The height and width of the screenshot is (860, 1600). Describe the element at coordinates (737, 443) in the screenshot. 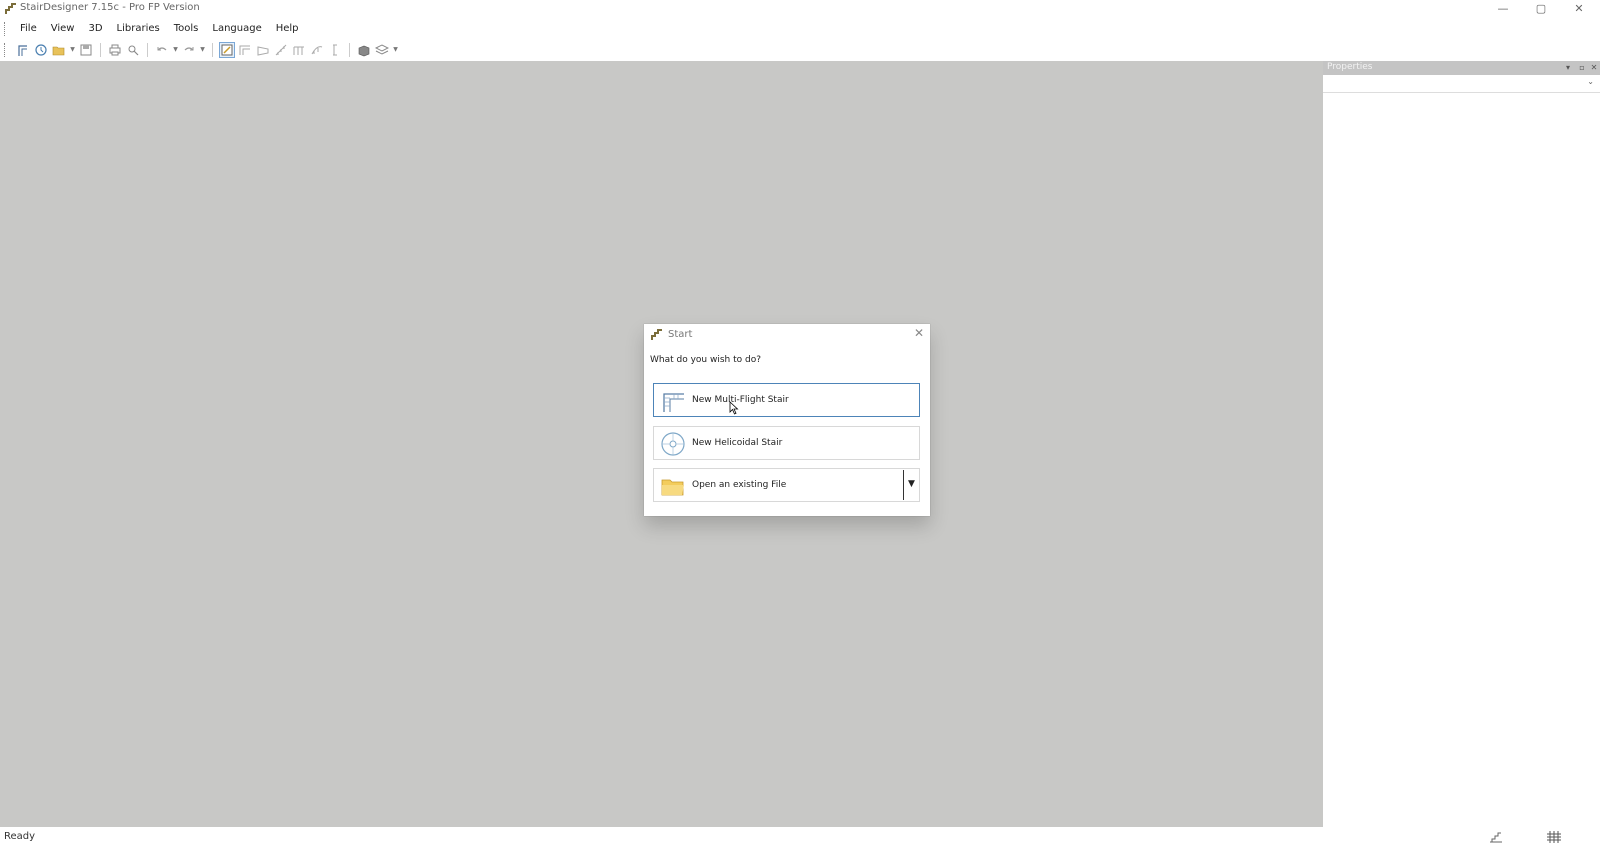

I see `option-label: New Helicoidal Stair` at that location.